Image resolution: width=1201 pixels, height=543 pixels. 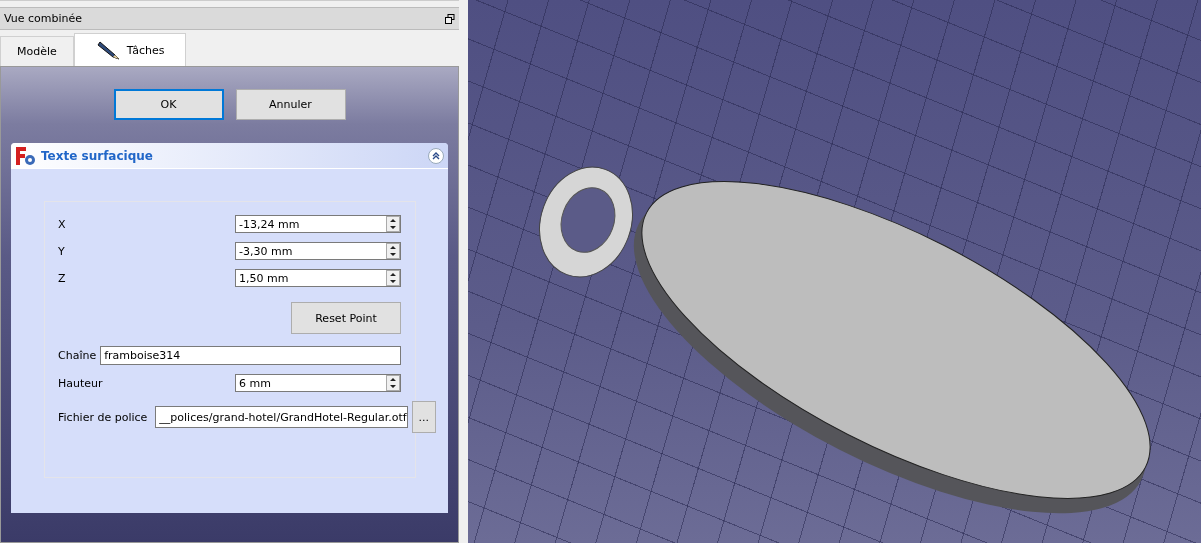 What do you see at coordinates (77, 355) in the screenshot?
I see `field-label: Chaîne` at bounding box center [77, 355].